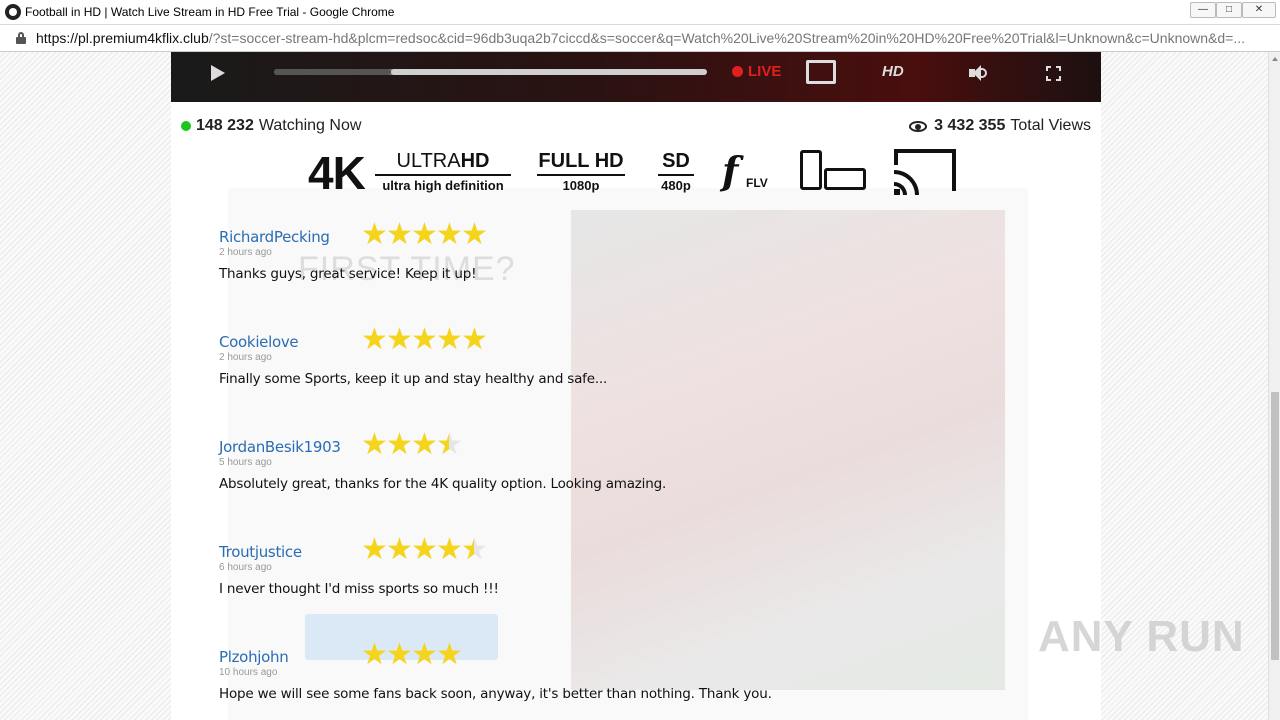  Describe the element at coordinates (757, 183) in the screenshot. I see `flv-text: FLV` at that location.